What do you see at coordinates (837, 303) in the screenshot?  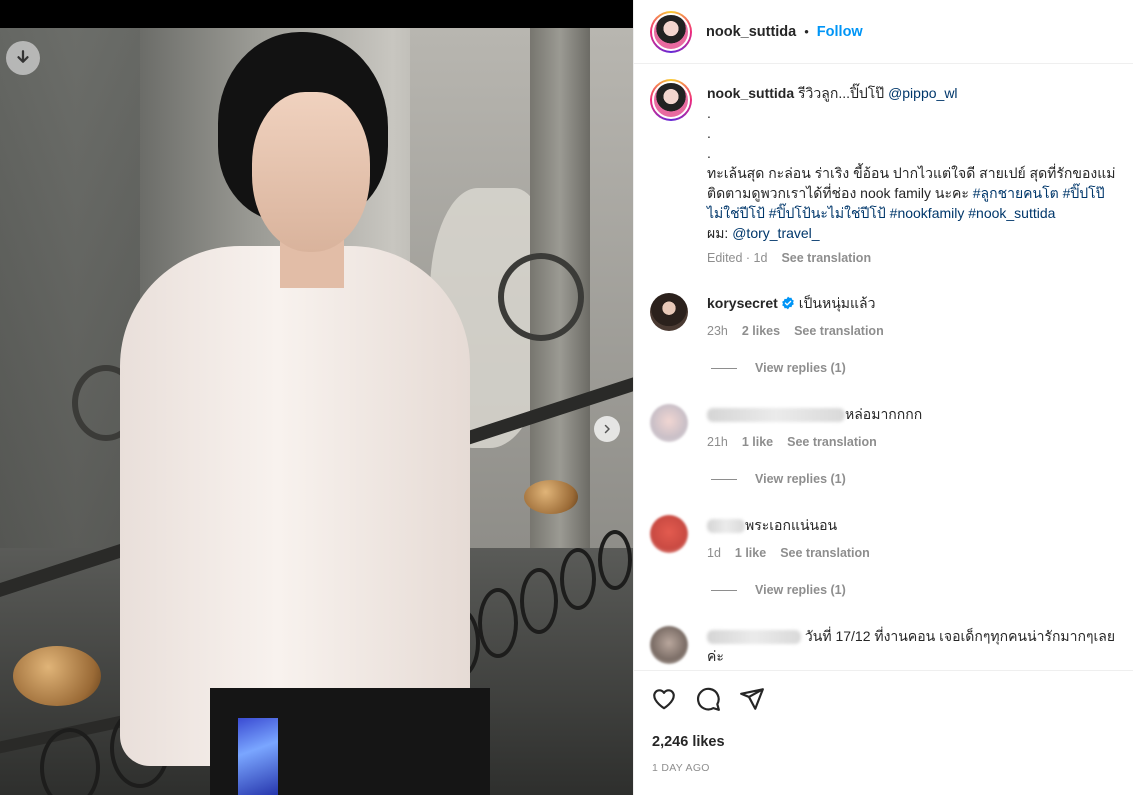 I see `comment-text: เป็นหนุ่มแล้ว` at bounding box center [837, 303].